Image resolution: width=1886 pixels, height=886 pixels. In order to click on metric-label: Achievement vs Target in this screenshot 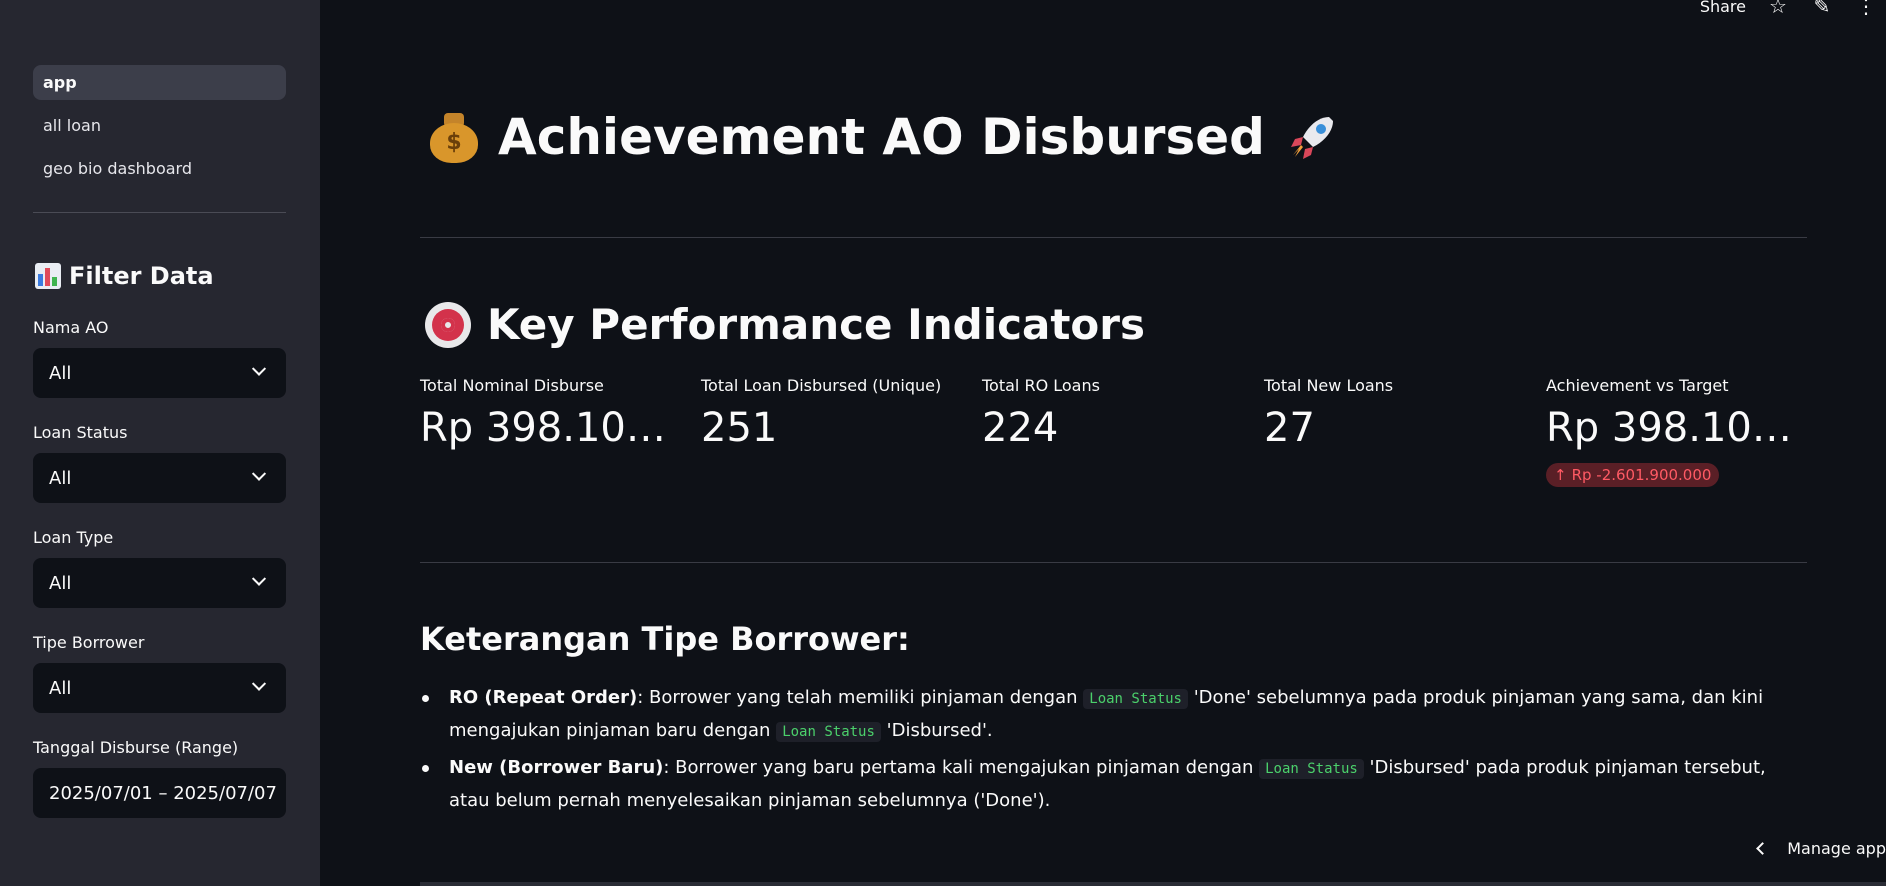, I will do `click(1637, 385)`.